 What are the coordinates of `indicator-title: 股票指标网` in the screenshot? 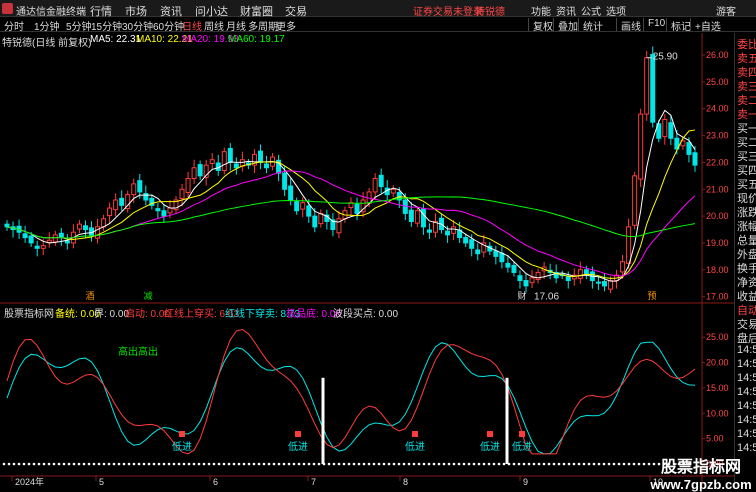 It's located at (29, 314).